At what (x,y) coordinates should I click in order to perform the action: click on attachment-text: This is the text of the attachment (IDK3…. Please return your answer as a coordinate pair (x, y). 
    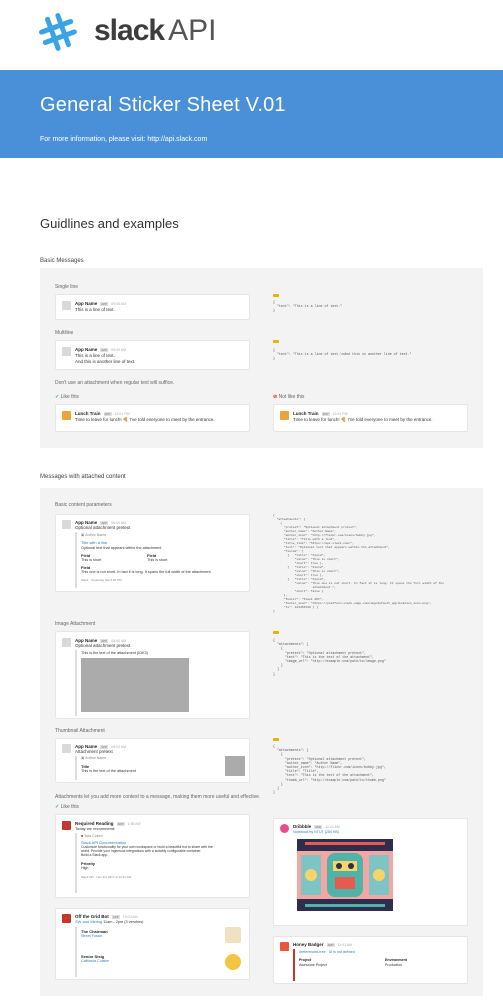
    Looking at the image, I should click on (114, 653).